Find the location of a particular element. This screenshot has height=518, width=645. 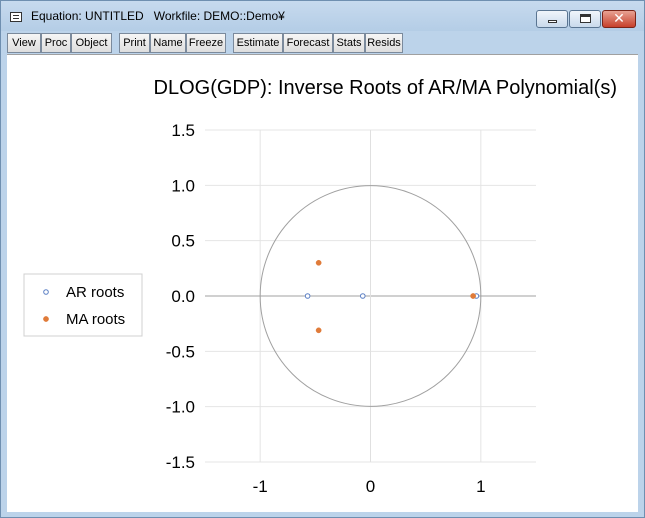

x-tick-label: 1 is located at coordinates (480, 486).